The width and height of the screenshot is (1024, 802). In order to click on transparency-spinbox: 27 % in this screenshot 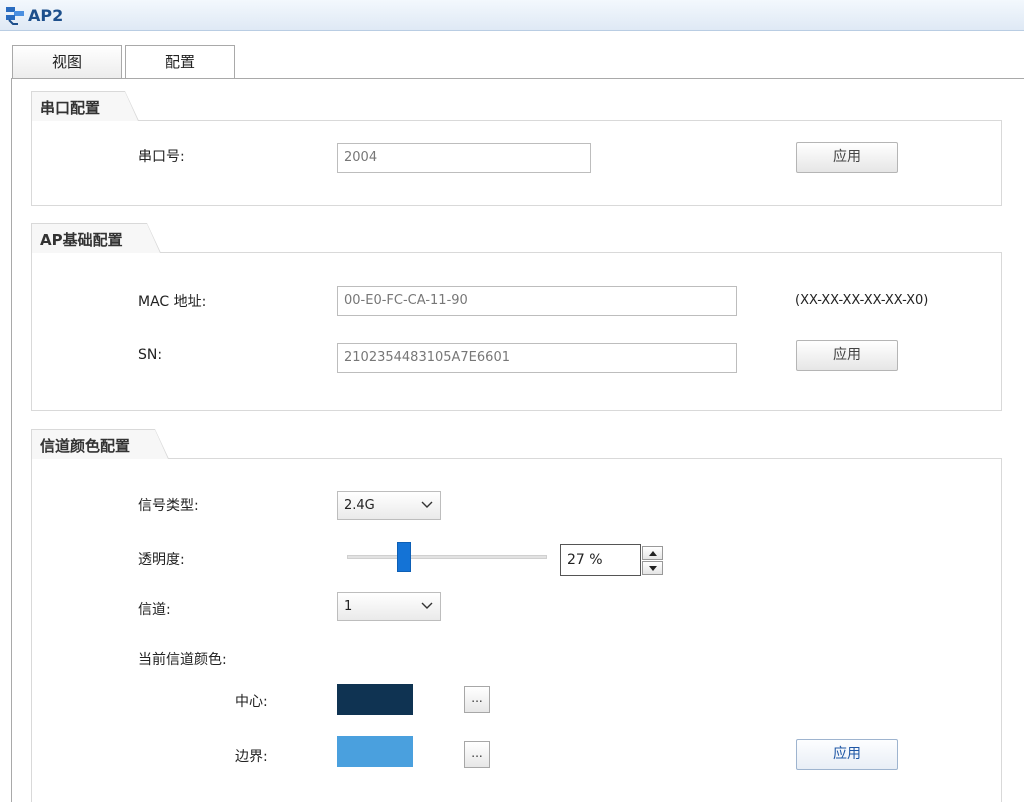, I will do `click(600, 560)`.